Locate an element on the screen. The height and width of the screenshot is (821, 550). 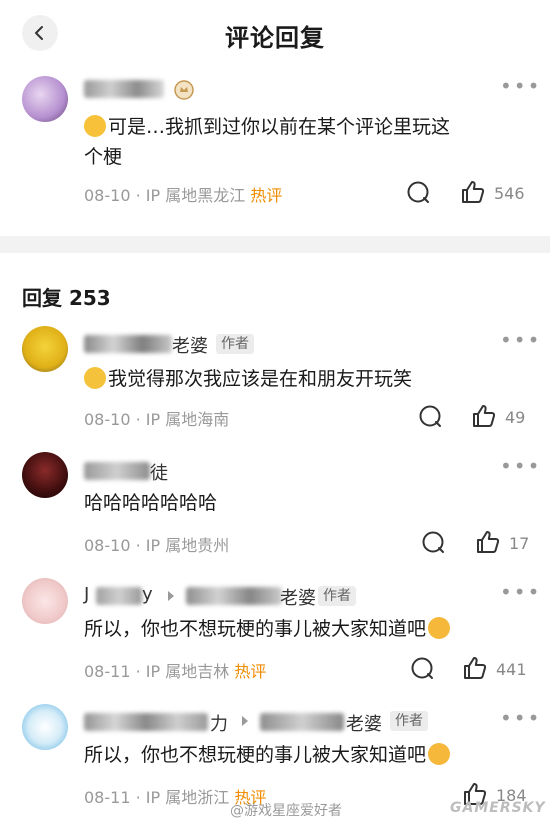
comment-text-line2: 个梗 is located at coordinates (103, 157).